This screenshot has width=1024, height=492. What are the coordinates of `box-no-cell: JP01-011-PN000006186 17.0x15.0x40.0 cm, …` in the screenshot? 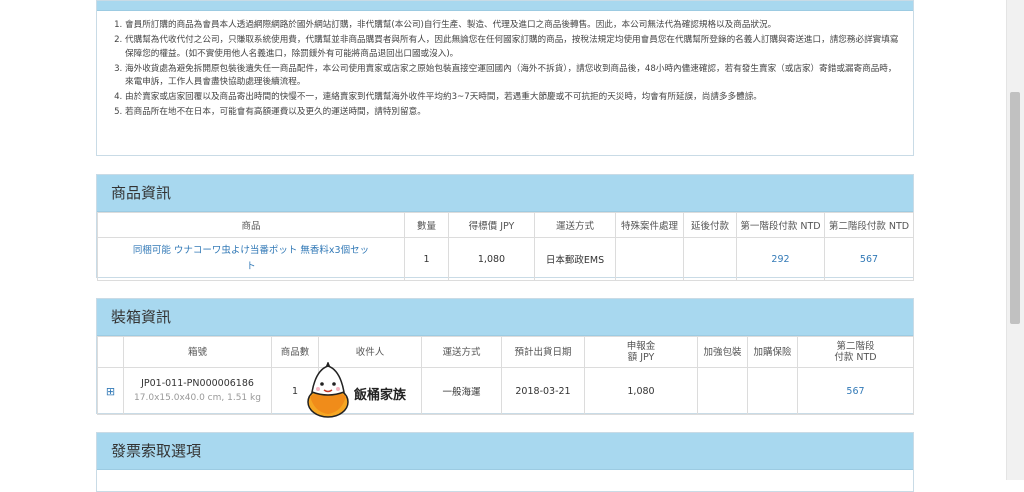 It's located at (197, 391).